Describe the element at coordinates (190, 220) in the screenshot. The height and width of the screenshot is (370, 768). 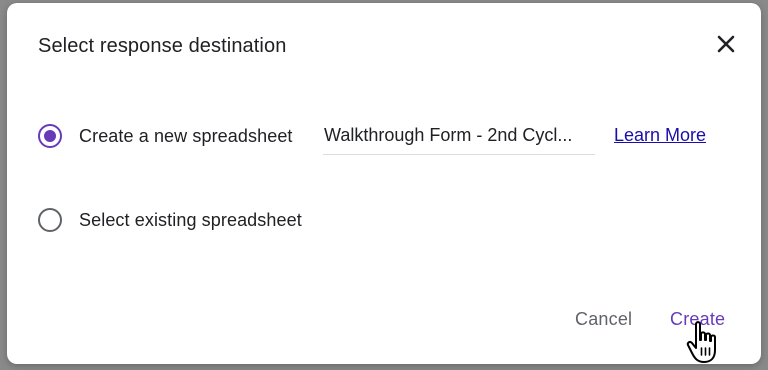
I see `radio-label-select-existing: Select existing spreadsheet` at that location.